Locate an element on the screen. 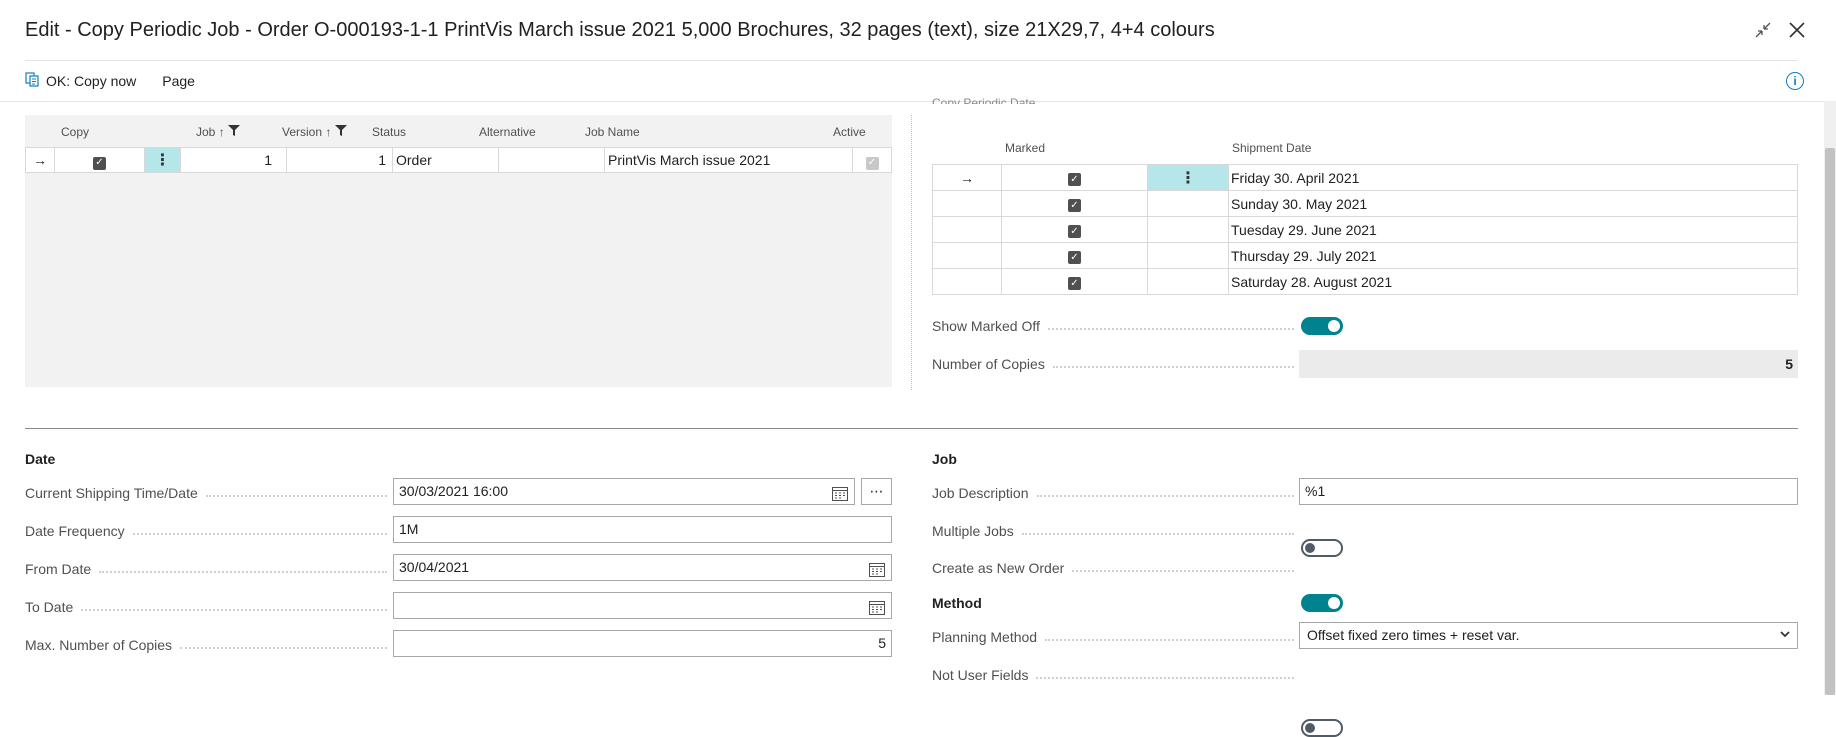 Image resolution: width=1836 pixels, height=737 pixels. action-bar: OK: Copy now Page is located at coordinates (110, 81).